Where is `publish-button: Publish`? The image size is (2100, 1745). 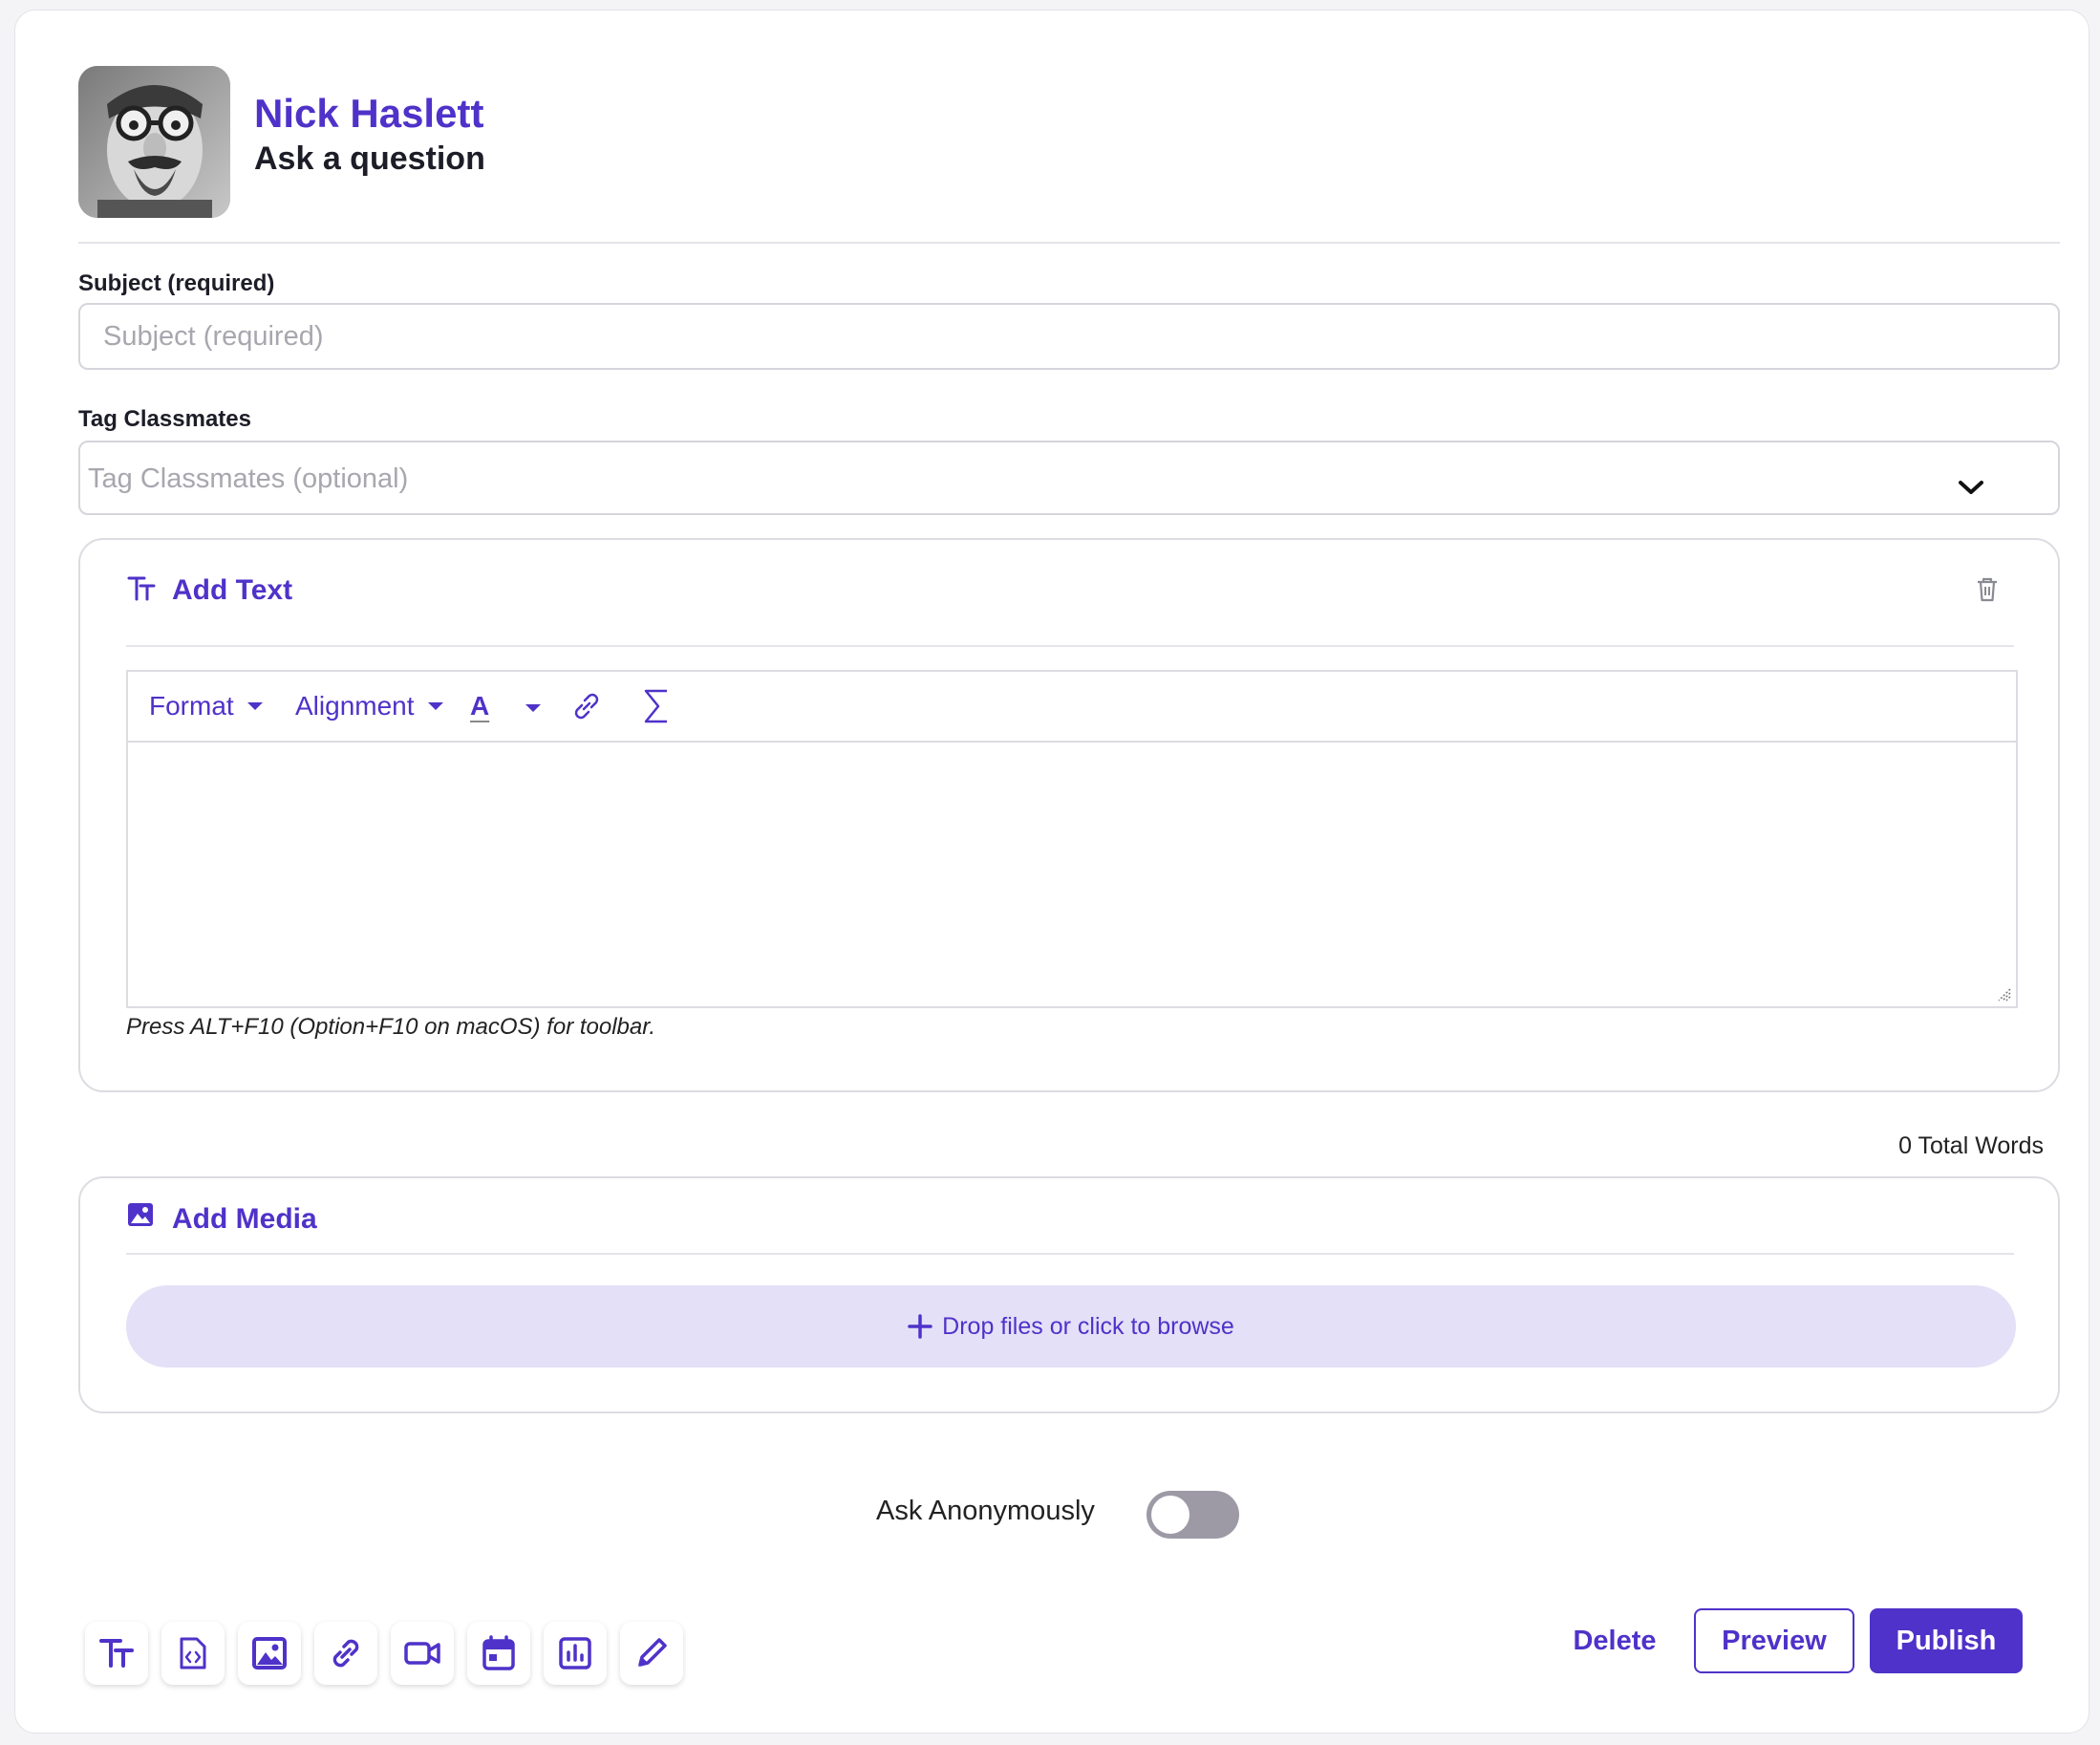
publish-button: Publish is located at coordinates (1946, 1640).